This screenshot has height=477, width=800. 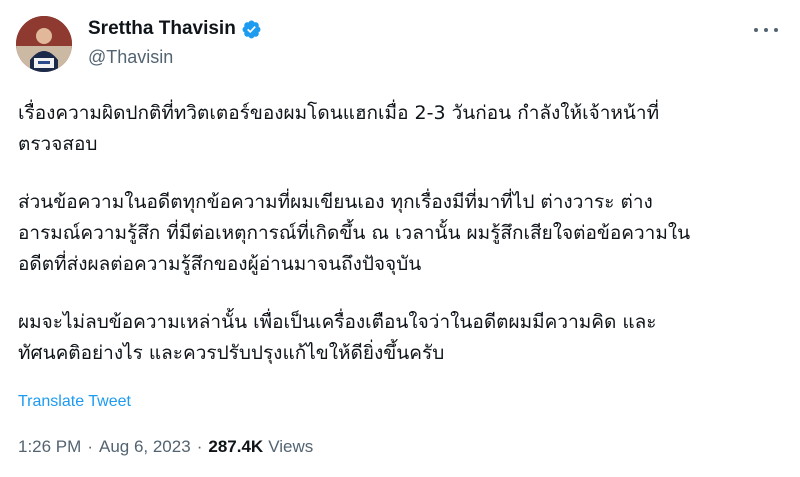 I want to click on translate-tweet-link: Translate Tweet, so click(x=74, y=402).